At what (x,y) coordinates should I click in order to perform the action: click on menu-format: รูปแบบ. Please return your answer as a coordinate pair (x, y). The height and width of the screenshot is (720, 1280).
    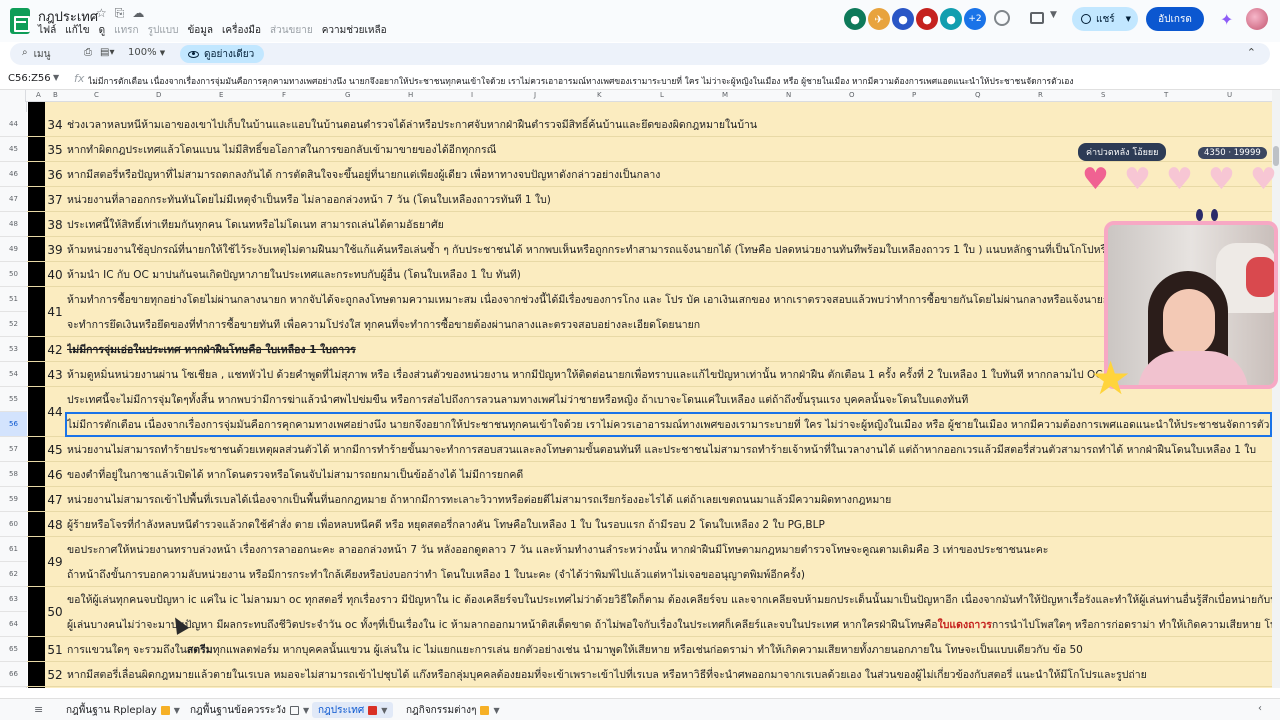
    Looking at the image, I should click on (163, 30).